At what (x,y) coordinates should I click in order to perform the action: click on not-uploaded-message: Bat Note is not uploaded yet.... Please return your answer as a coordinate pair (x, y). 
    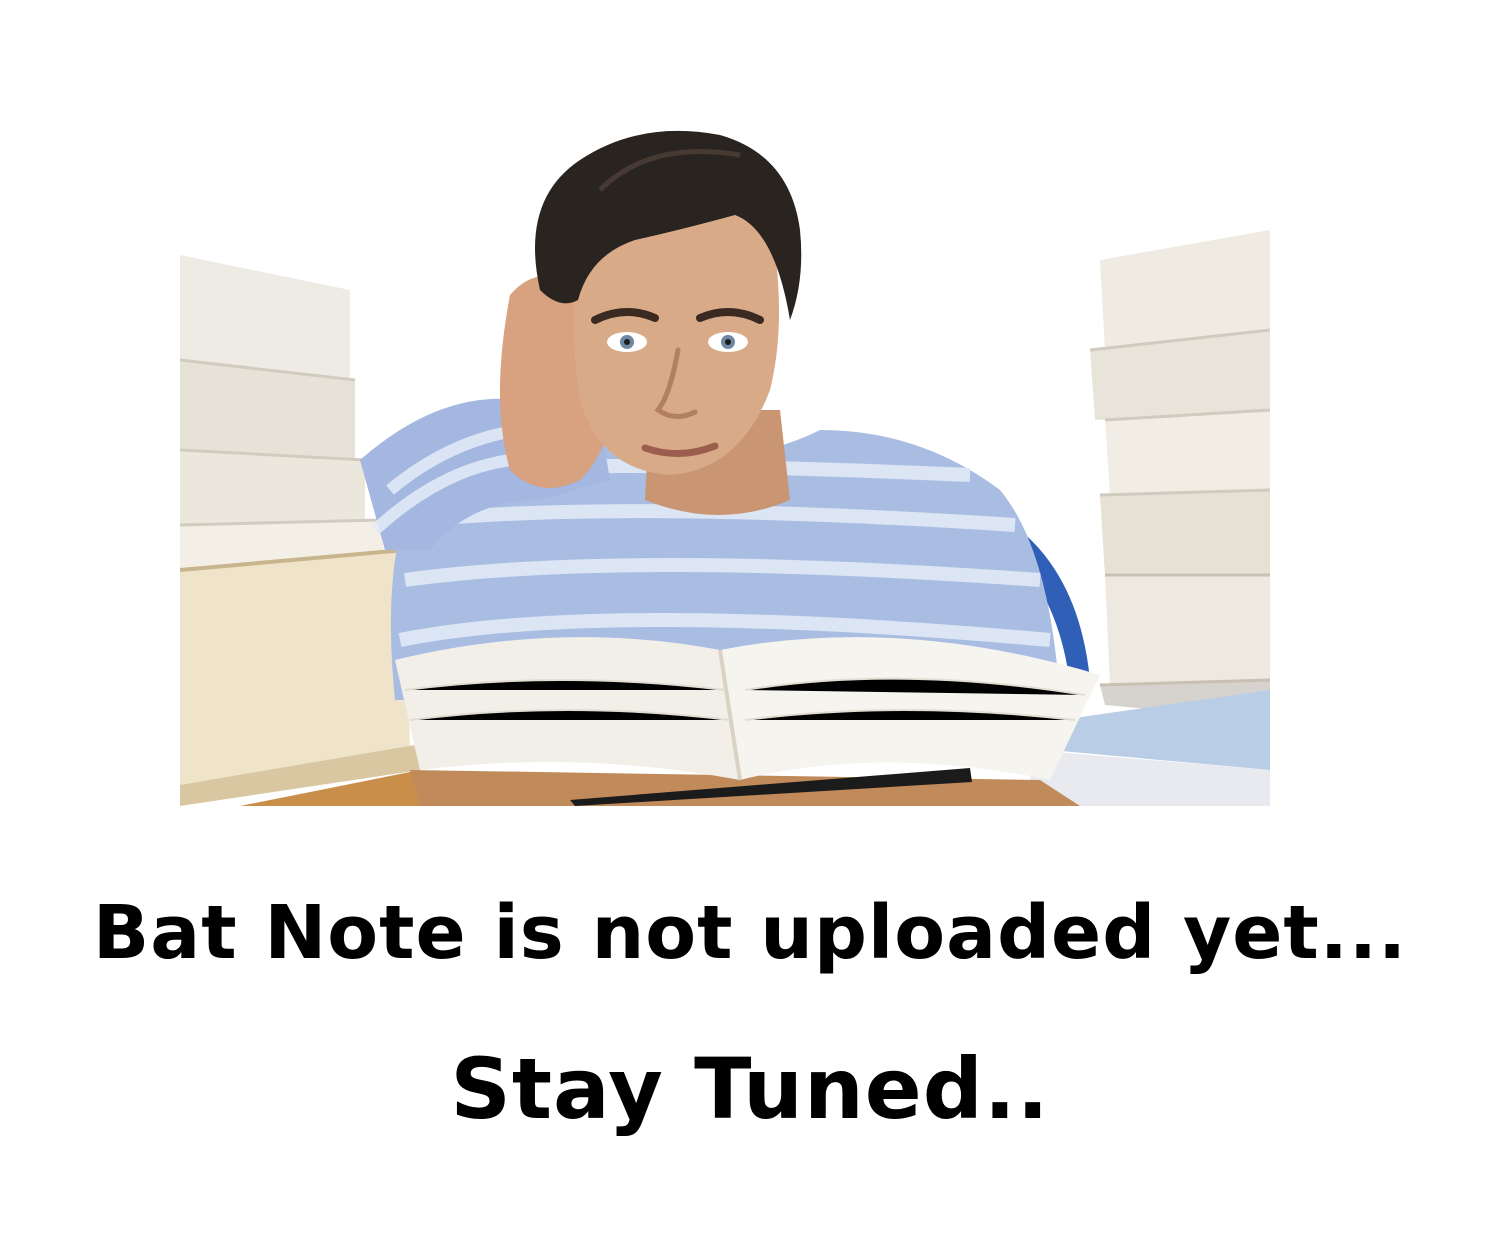
    Looking at the image, I should click on (750, 933).